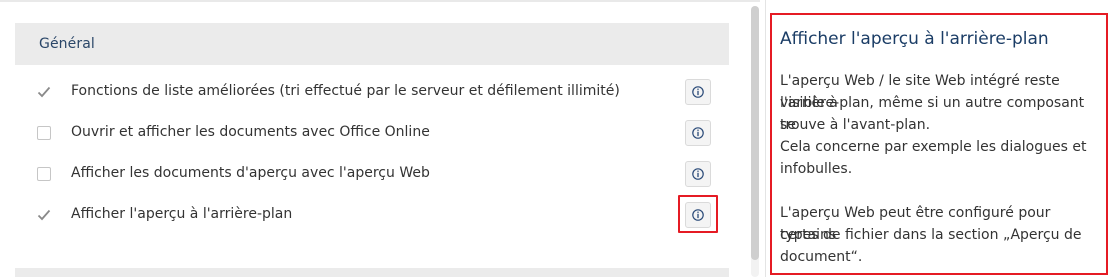 The width and height of the screenshot is (1117, 277). What do you see at coordinates (372, 215) in the screenshot?
I see `option-row-preview-background: Afficher l'aperçu à l'arrière-plan` at bounding box center [372, 215].